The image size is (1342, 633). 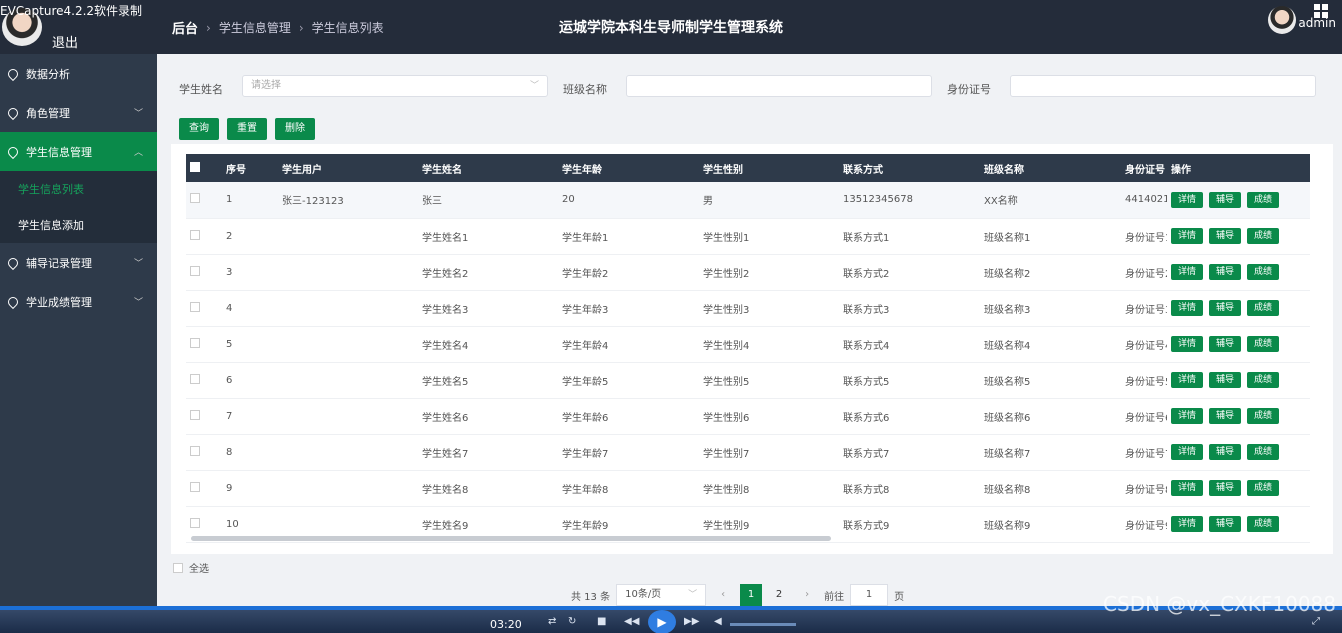 What do you see at coordinates (1145, 170) in the screenshot?
I see `col-idno: 身份证号` at bounding box center [1145, 170].